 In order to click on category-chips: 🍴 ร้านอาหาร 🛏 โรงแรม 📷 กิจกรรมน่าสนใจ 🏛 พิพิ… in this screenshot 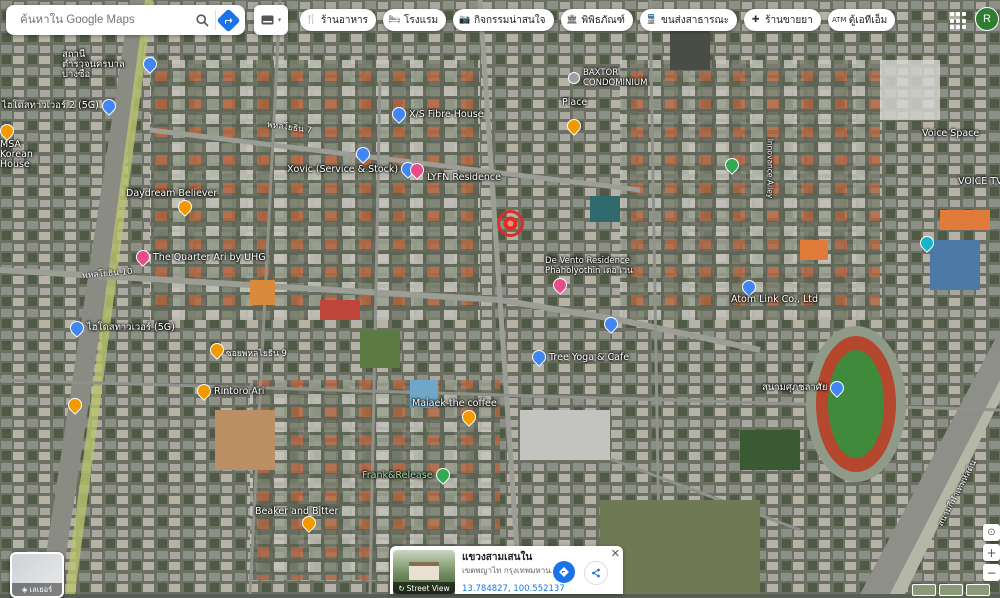, I will do `click(598, 20)`.